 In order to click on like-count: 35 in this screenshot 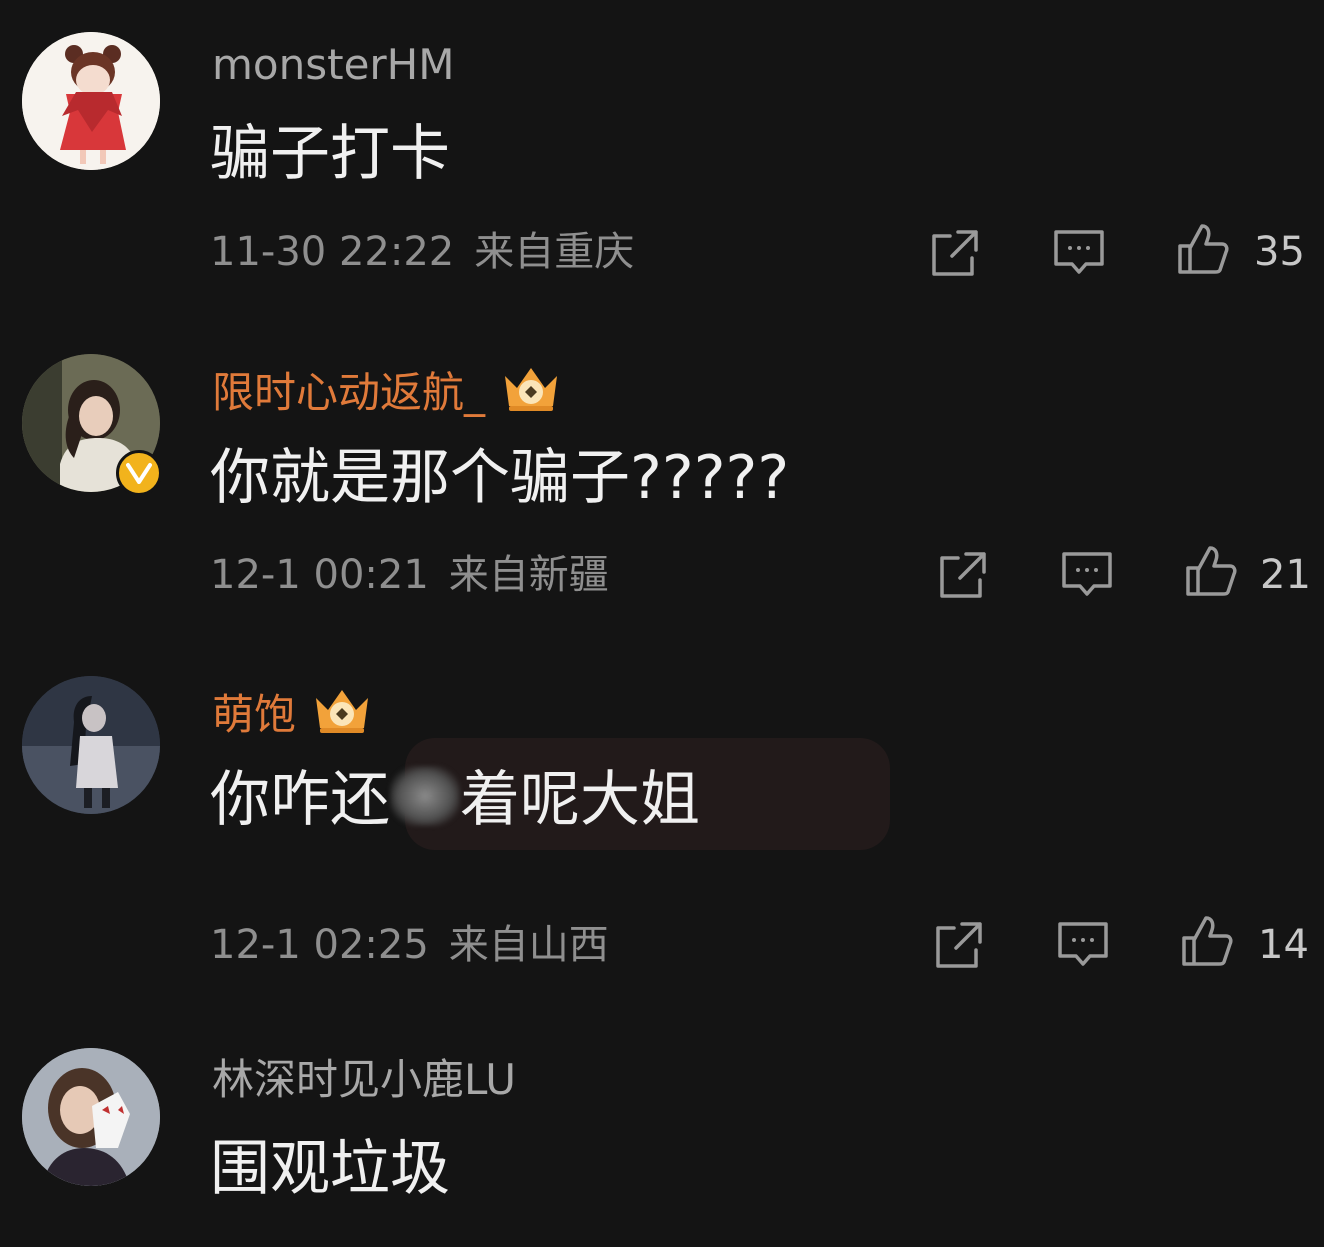, I will do `click(1279, 252)`.